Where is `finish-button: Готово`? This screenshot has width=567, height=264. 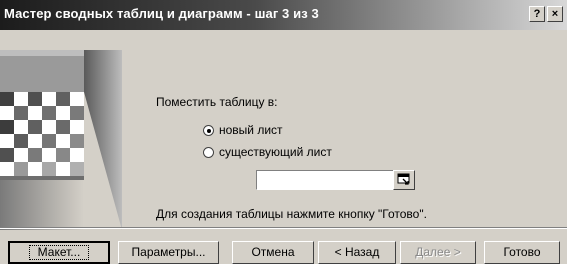
finish-button: Готово is located at coordinates (522, 252).